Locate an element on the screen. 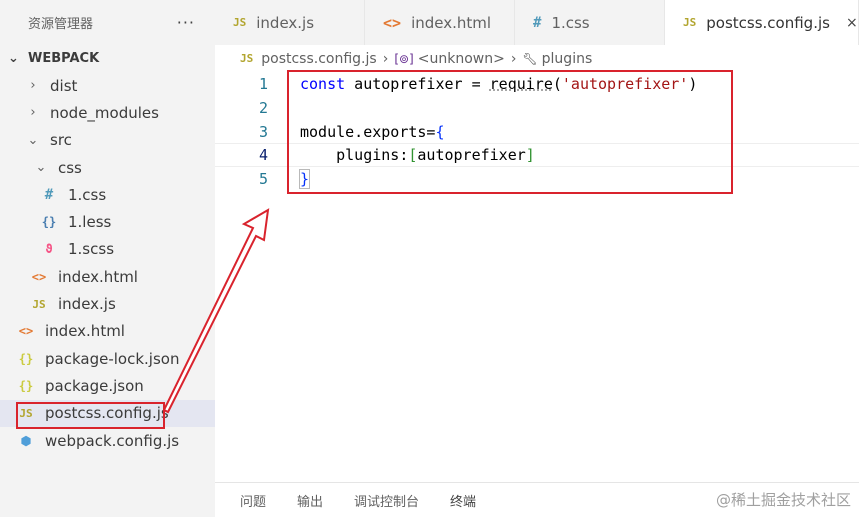 The width and height of the screenshot is (859, 517). less-file-icon: {} is located at coordinates (49, 222).